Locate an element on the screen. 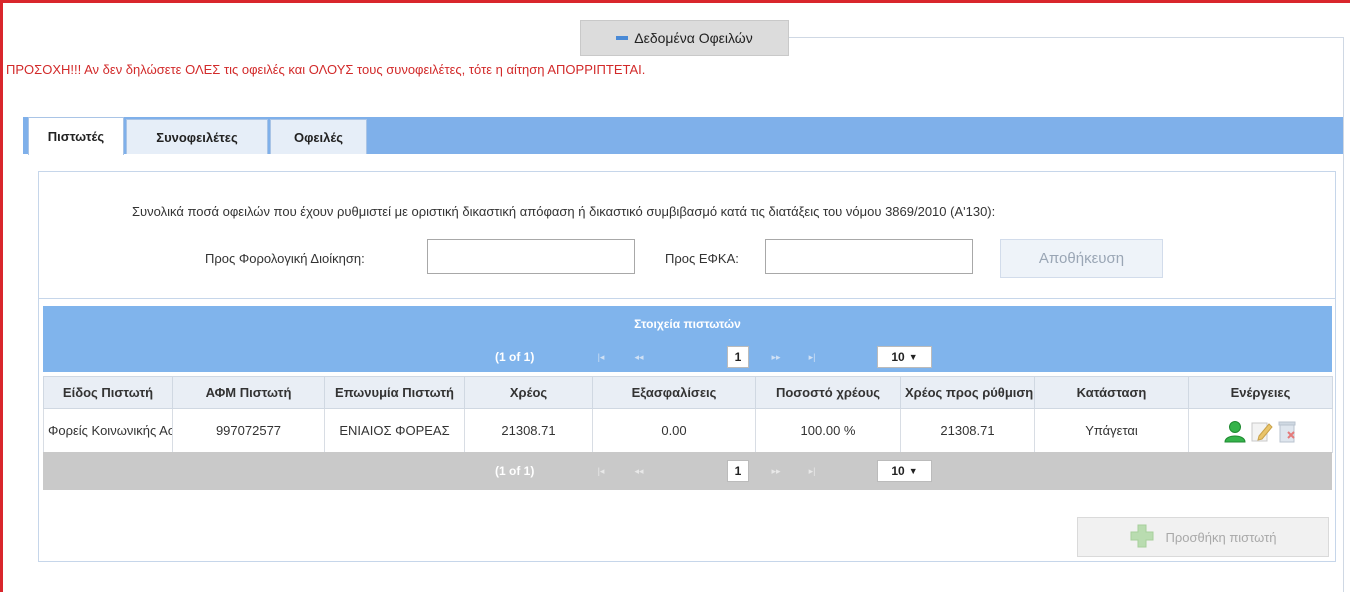 This screenshot has height=592, width=1350. tax-authority-input is located at coordinates (531, 256).